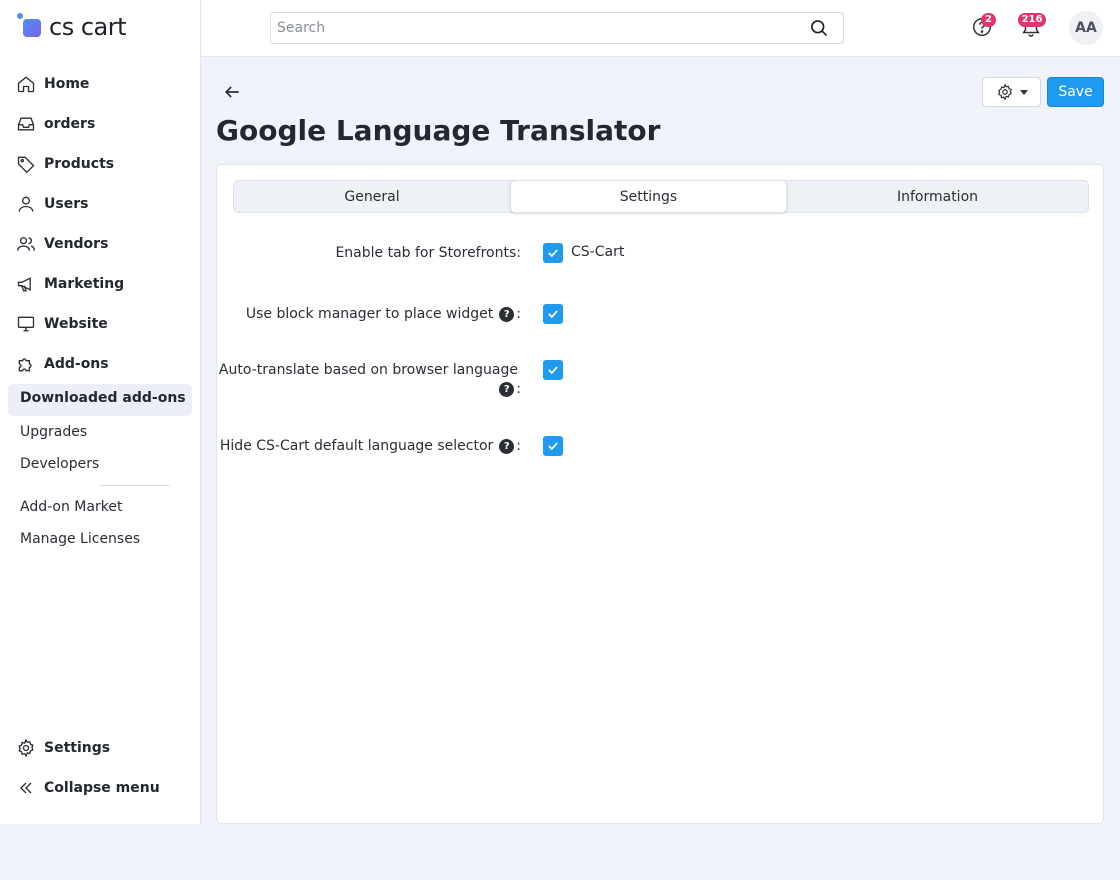  What do you see at coordinates (531, 28) in the screenshot?
I see `search-input` at bounding box center [531, 28].